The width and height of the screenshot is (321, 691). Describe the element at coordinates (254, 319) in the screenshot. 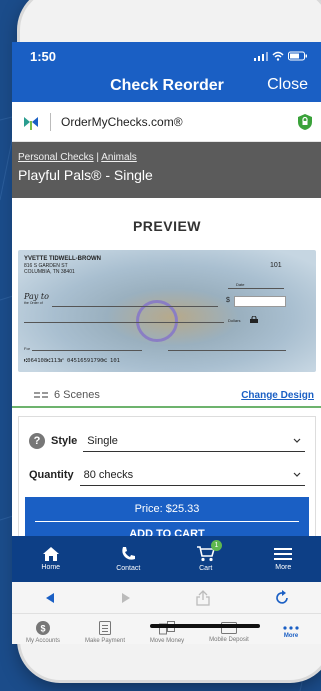

I see `security-lock-icon` at that location.